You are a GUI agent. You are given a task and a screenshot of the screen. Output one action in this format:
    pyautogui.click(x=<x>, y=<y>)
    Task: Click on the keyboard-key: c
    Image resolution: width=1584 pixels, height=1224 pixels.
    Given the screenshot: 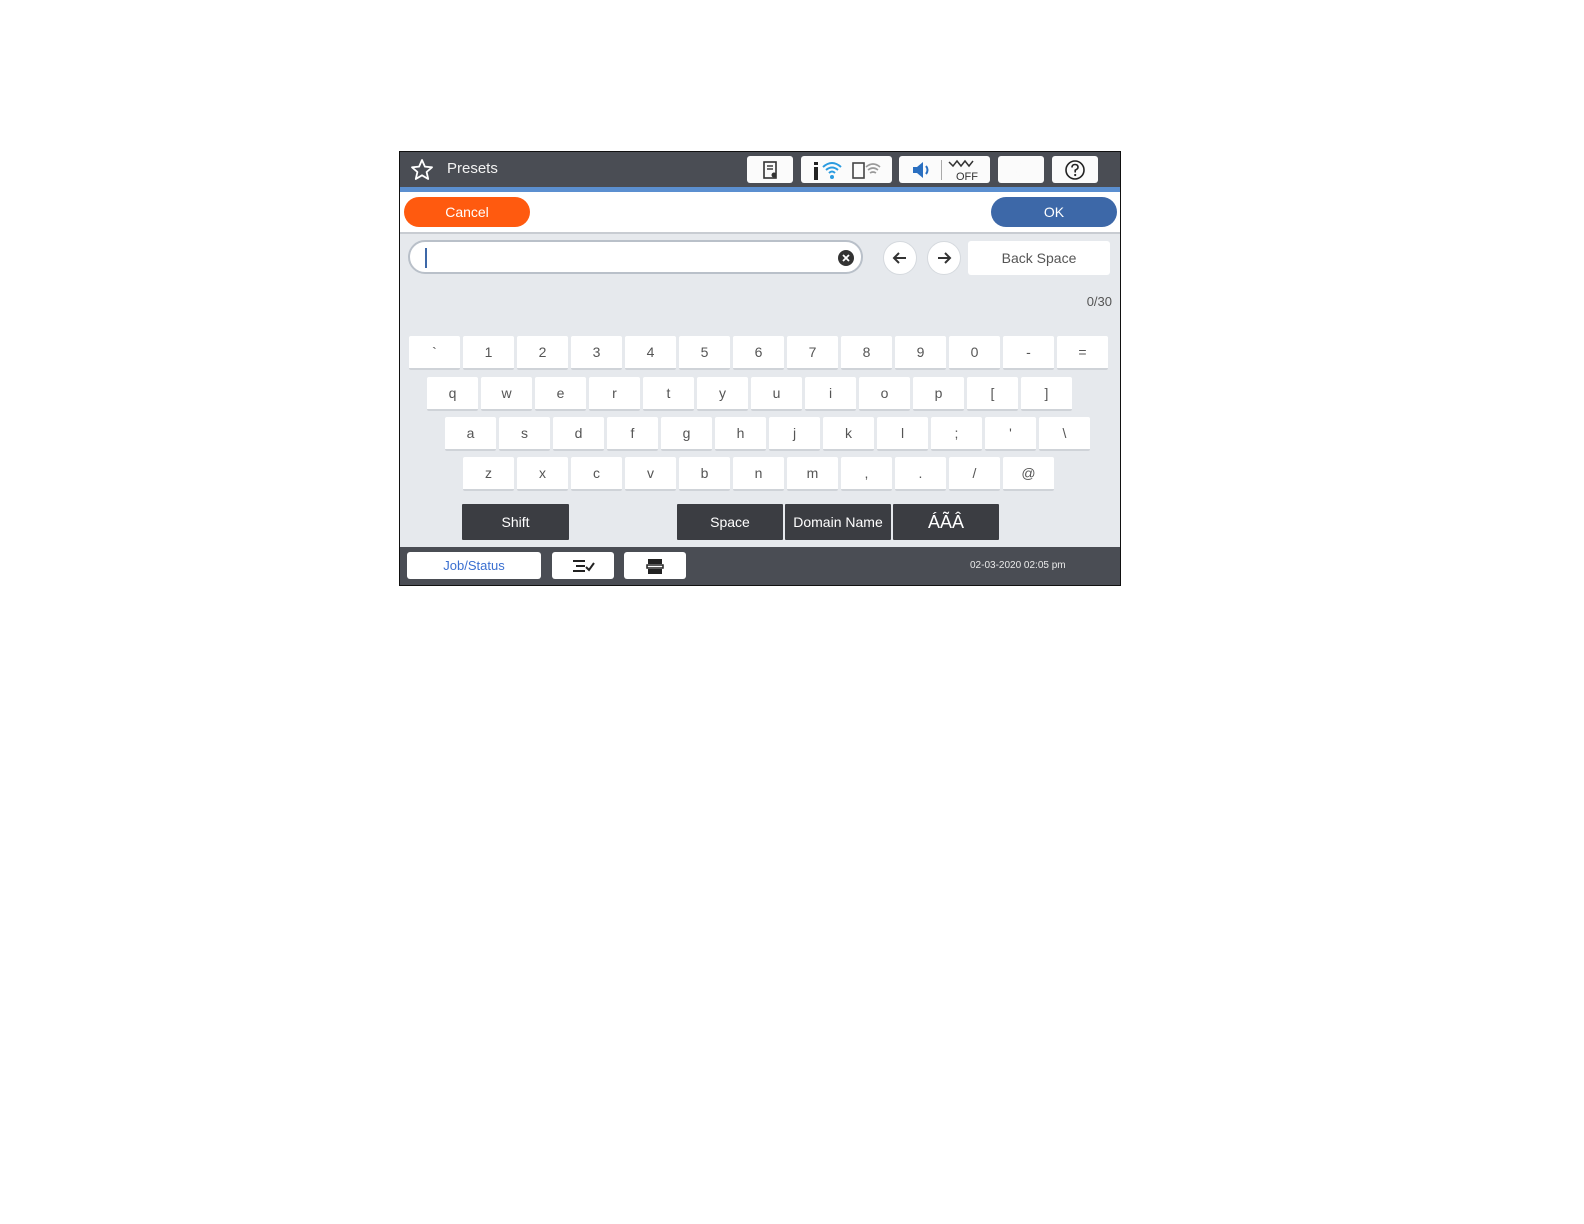 What is the action you would take?
    pyautogui.click(x=596, y=474)
    